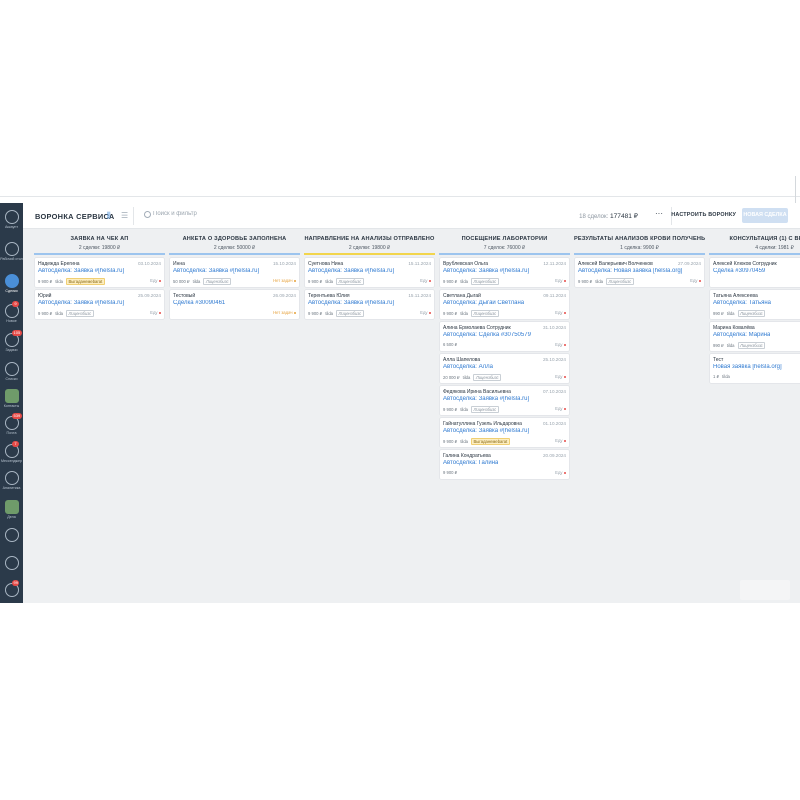  I want to click on list-view-icon: ☰, so click(124, 215).